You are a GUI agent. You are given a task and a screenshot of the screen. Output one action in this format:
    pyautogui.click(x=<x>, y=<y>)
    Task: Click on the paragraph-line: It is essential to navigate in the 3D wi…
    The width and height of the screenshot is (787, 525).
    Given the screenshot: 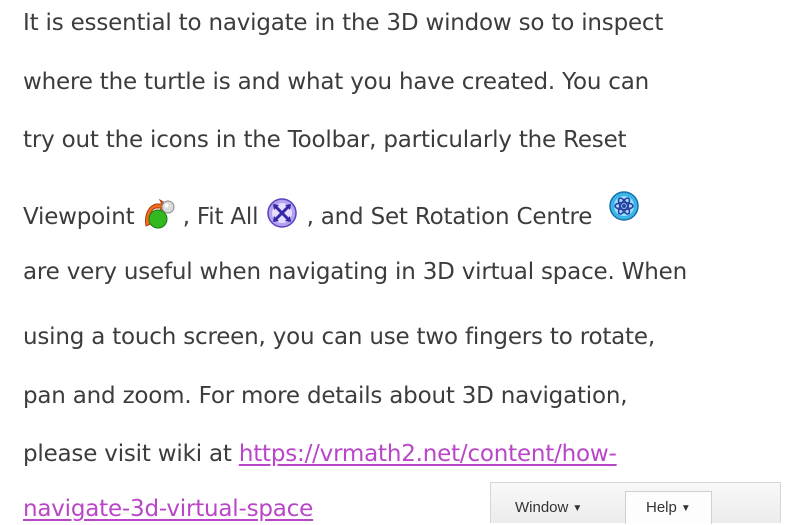 What is the action you would take?
    pyautogui.click(x=343, y=23)
    